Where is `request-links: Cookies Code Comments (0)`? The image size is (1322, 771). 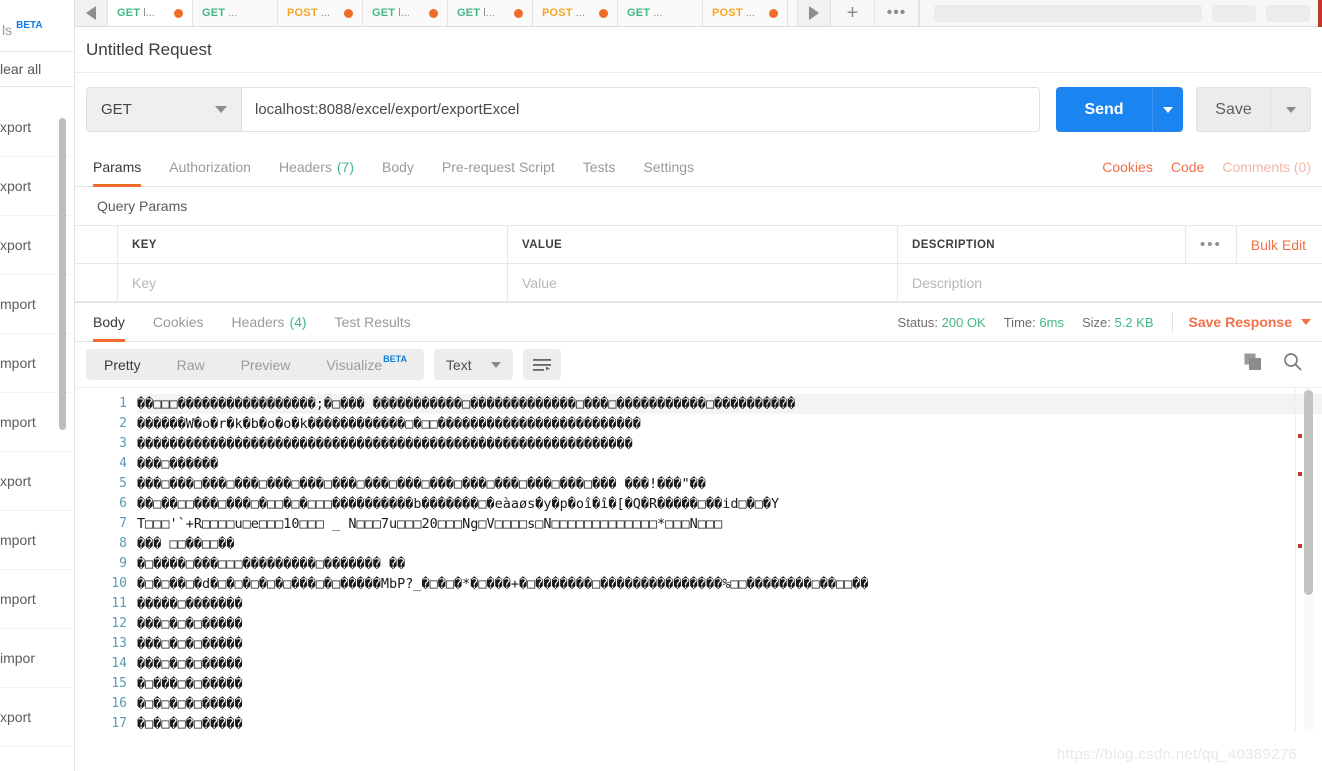
request-links: Cookies Code Comments (0) is located at coordinates (1202, 167).